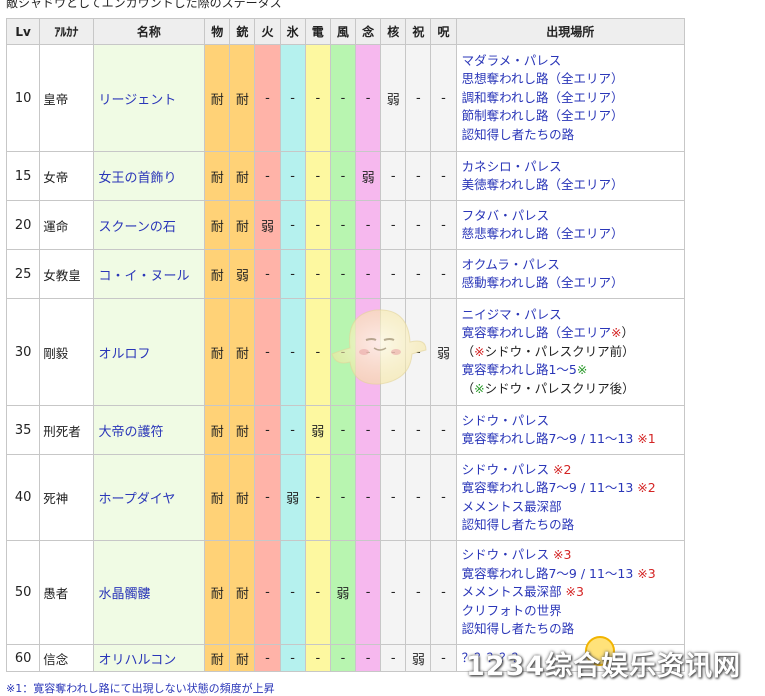  Describe the element at coordinates (131, 432) in the screenshot. I see `shadow-name-link: 大帝の護符` at that location.